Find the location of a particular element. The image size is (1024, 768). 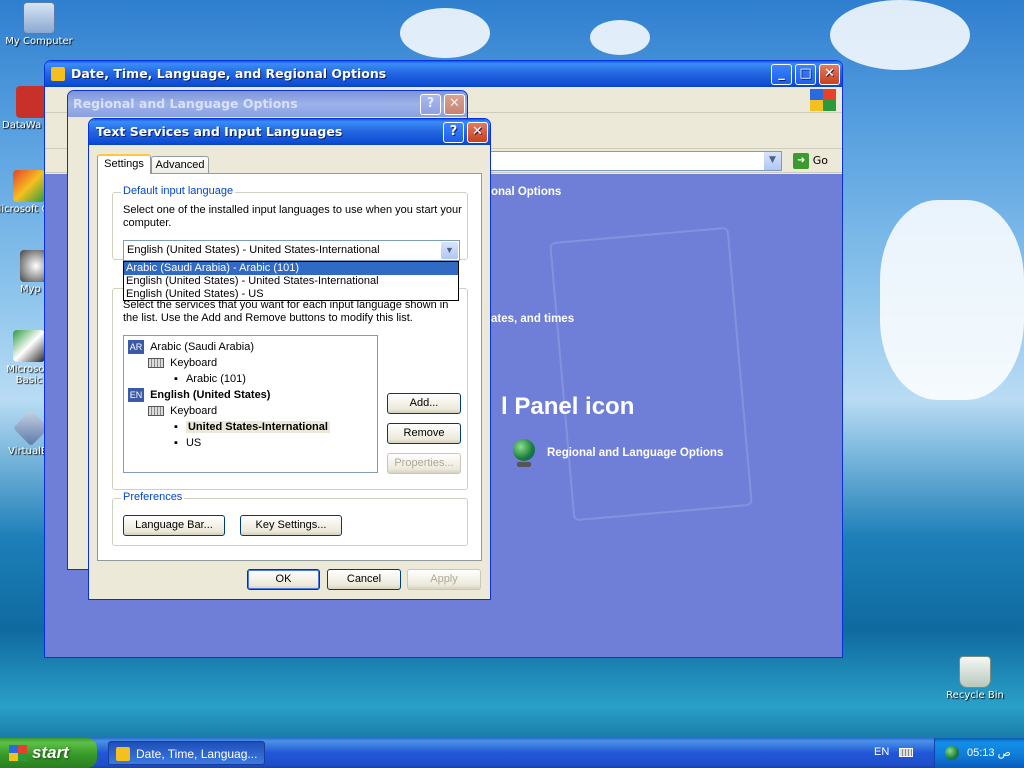

title-bar: Text Services and Input Languages ? ✕ is located at coordinates (289, 132).